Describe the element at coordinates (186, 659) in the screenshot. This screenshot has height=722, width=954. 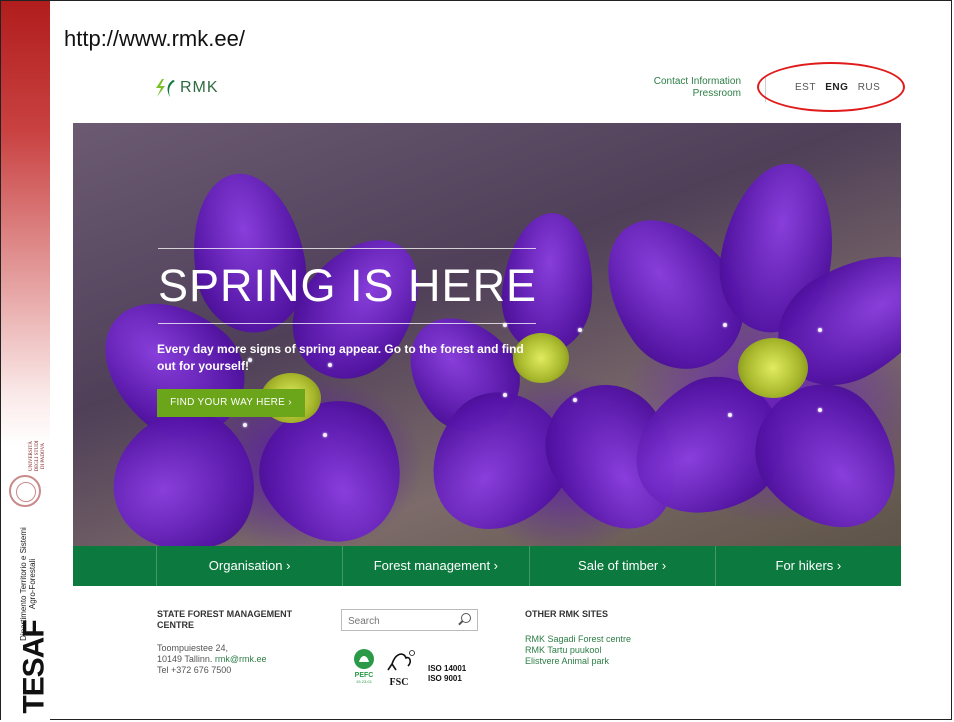
I see `address-line-2: 10149 Tallinn.` at that location.